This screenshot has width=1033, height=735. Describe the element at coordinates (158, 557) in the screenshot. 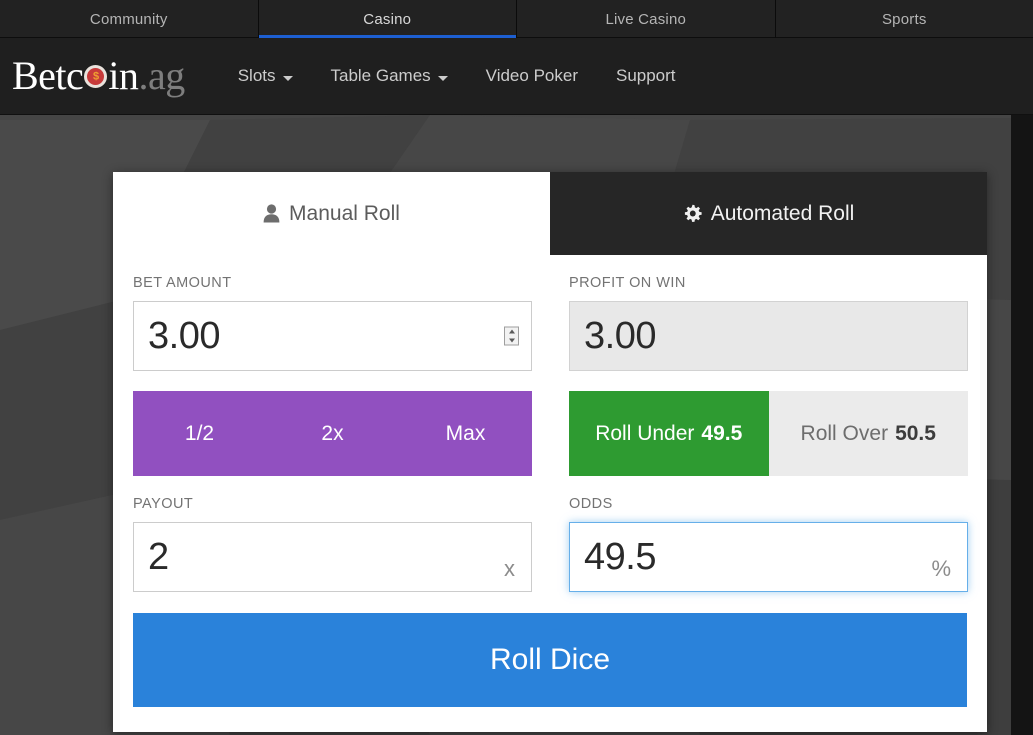

I see `payout-value: 2` at that location.